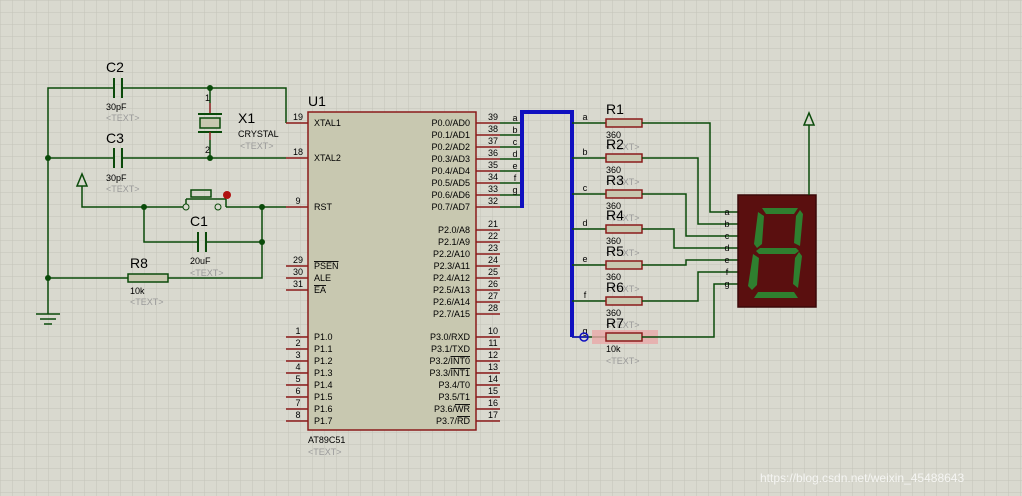 The width and height of the screenshot is (1022, 496). Describe the element at coordinates (493, 236) in the screenshot. I see `chip-pin-number: 22` at that location.